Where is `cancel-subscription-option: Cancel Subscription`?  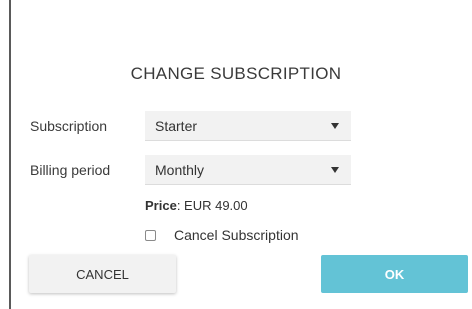 cancel-subscription-option: Cancel Subscription is located at coordinates (222, 235).